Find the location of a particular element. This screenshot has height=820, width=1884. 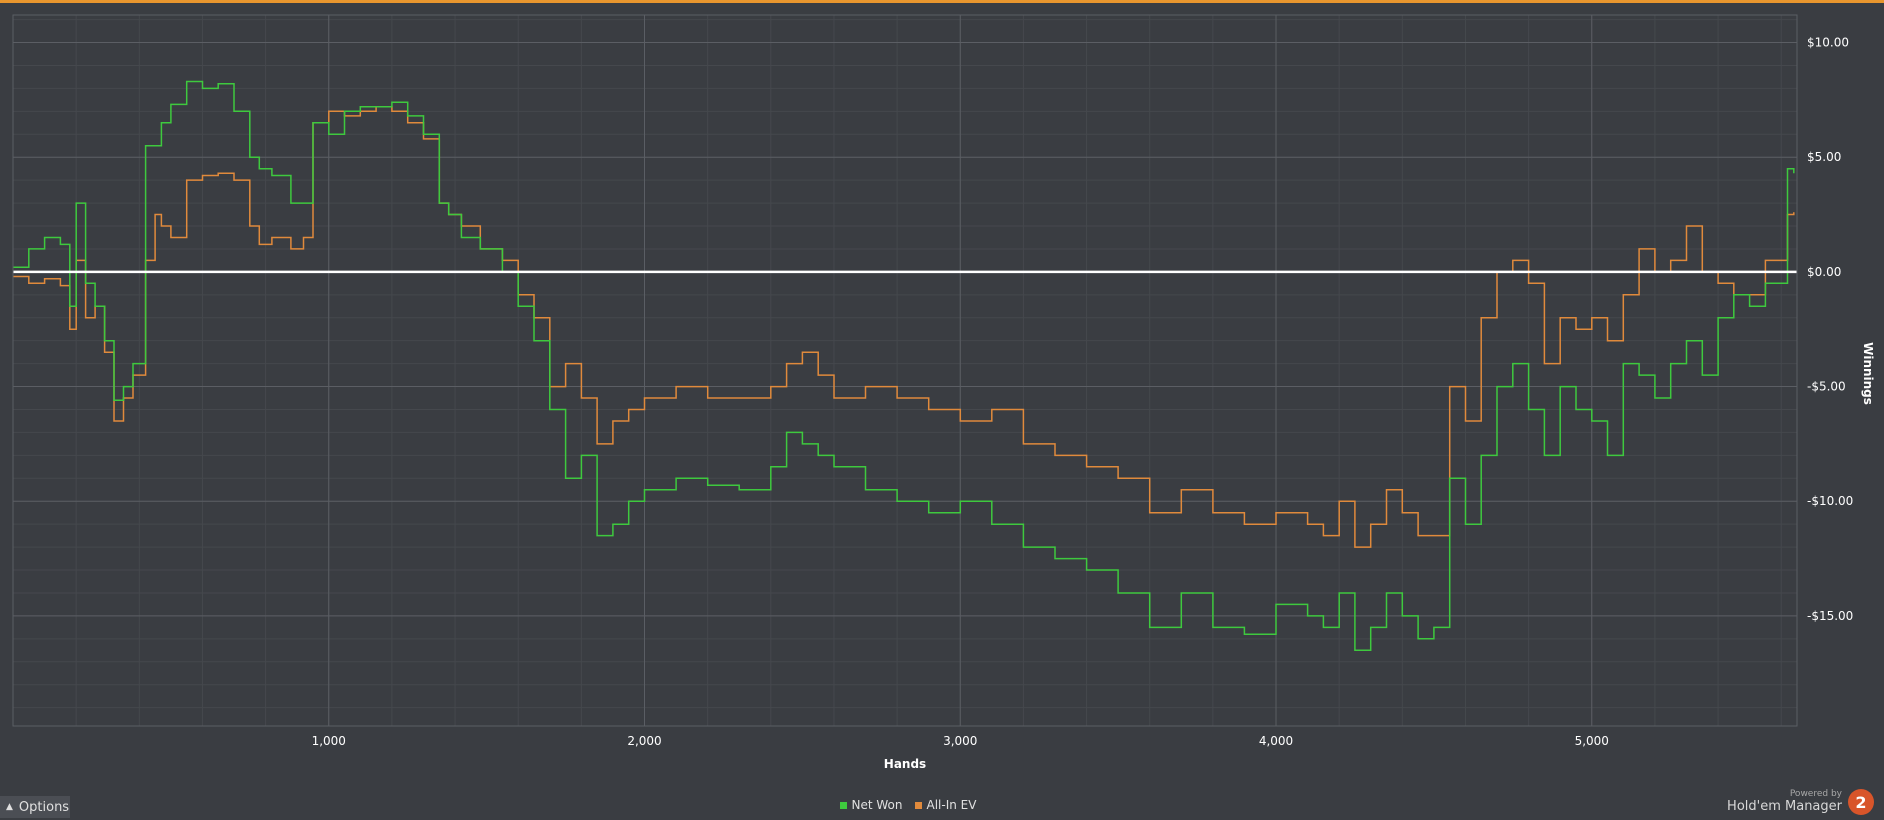

brand-badge: Powered by Hold'em Manager 2 is located at coordinates (1800, 802).